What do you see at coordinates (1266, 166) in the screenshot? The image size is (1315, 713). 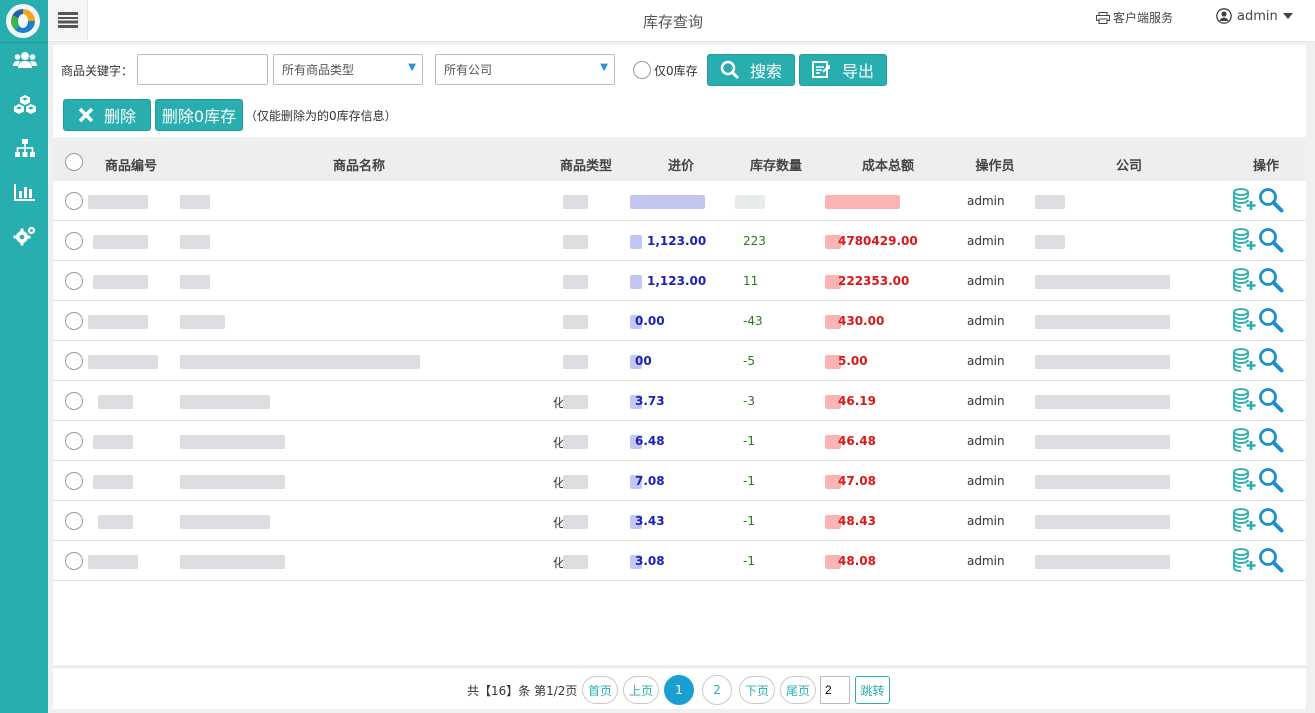 I see `col-actions: 操作` at bounding box center [1266, 166].